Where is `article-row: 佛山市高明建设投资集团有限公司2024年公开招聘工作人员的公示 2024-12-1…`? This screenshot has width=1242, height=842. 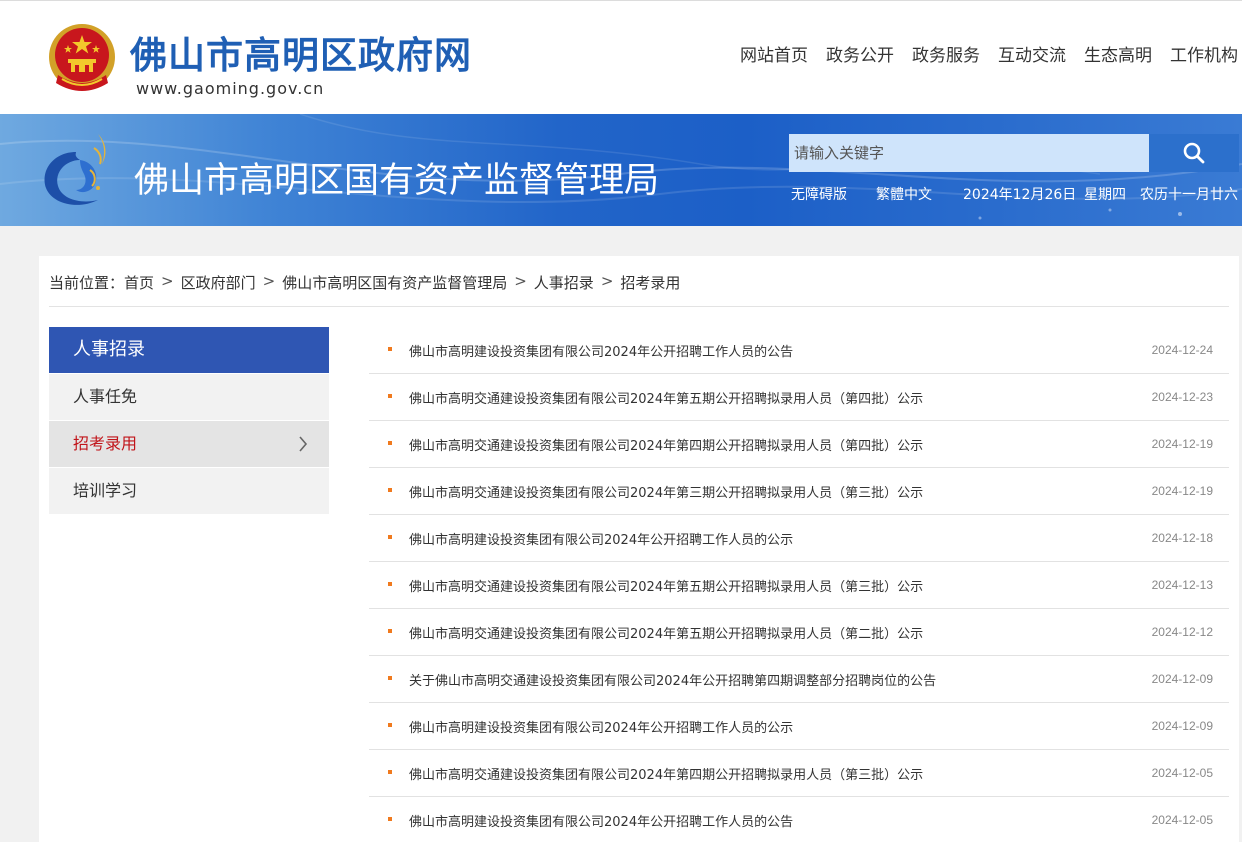
article-row: 佛山市高明建设投资集团有限公司2024年公开招聘工作人员的公示 2024-12-1… is located at coordinates (799, 538).